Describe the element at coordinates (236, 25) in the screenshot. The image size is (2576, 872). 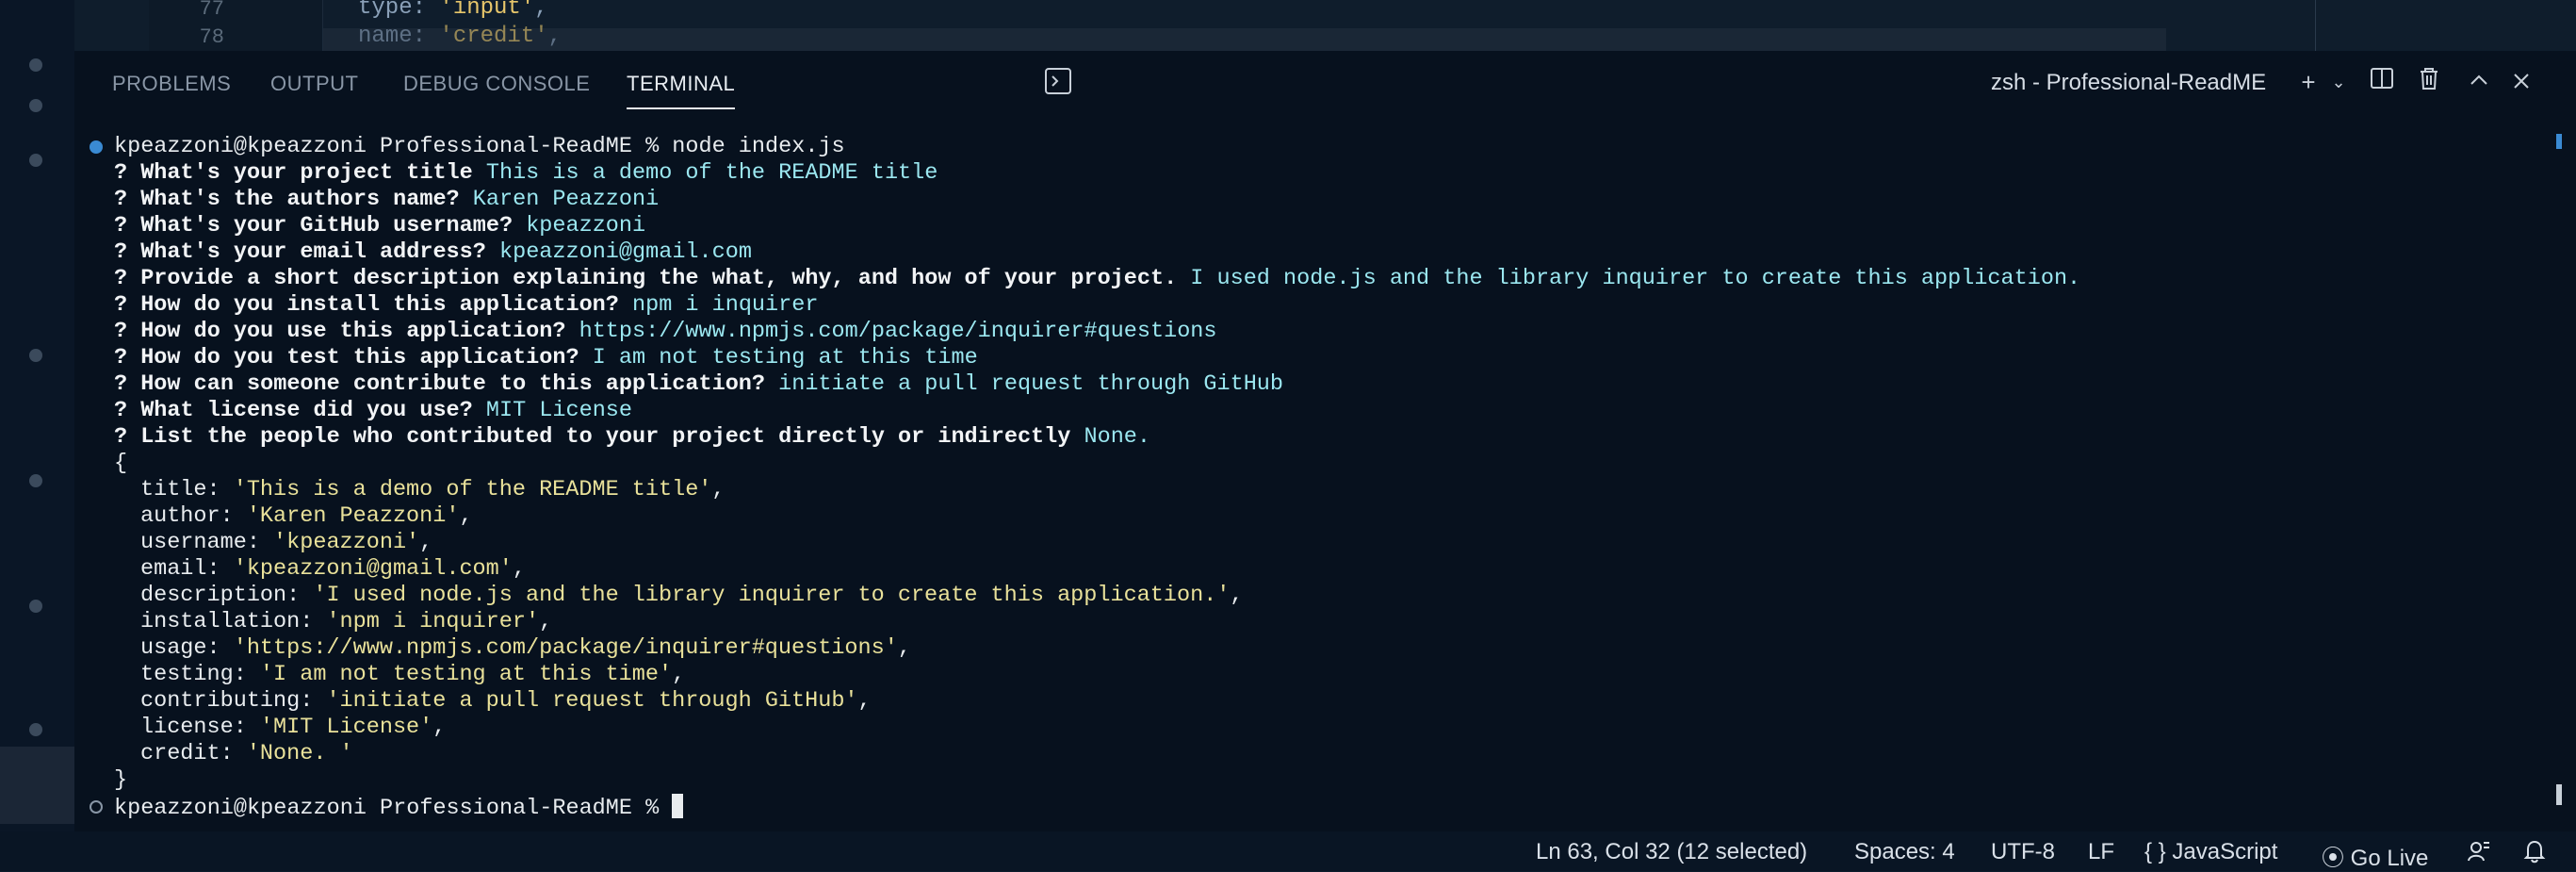
I see `line-gutter: 77 78` at that location.